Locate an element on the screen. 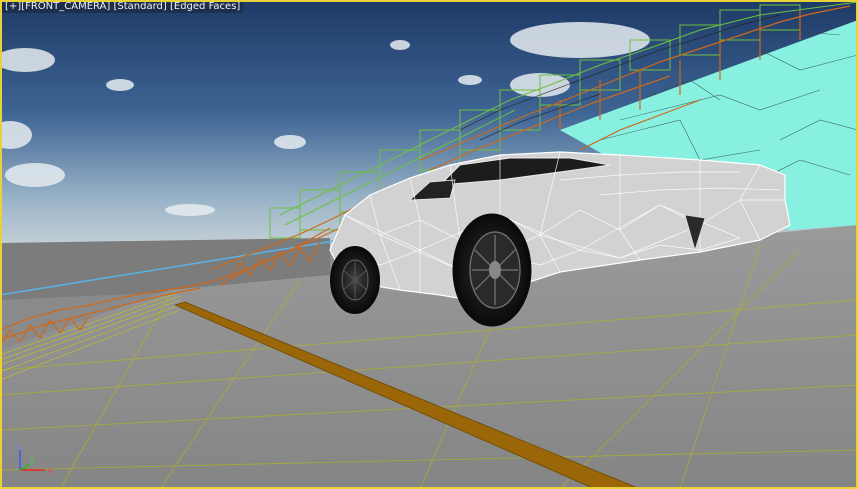 The height and width of the screenshot is (489, 858). gizmo-z-label: z is located at coordinates (18, 446).